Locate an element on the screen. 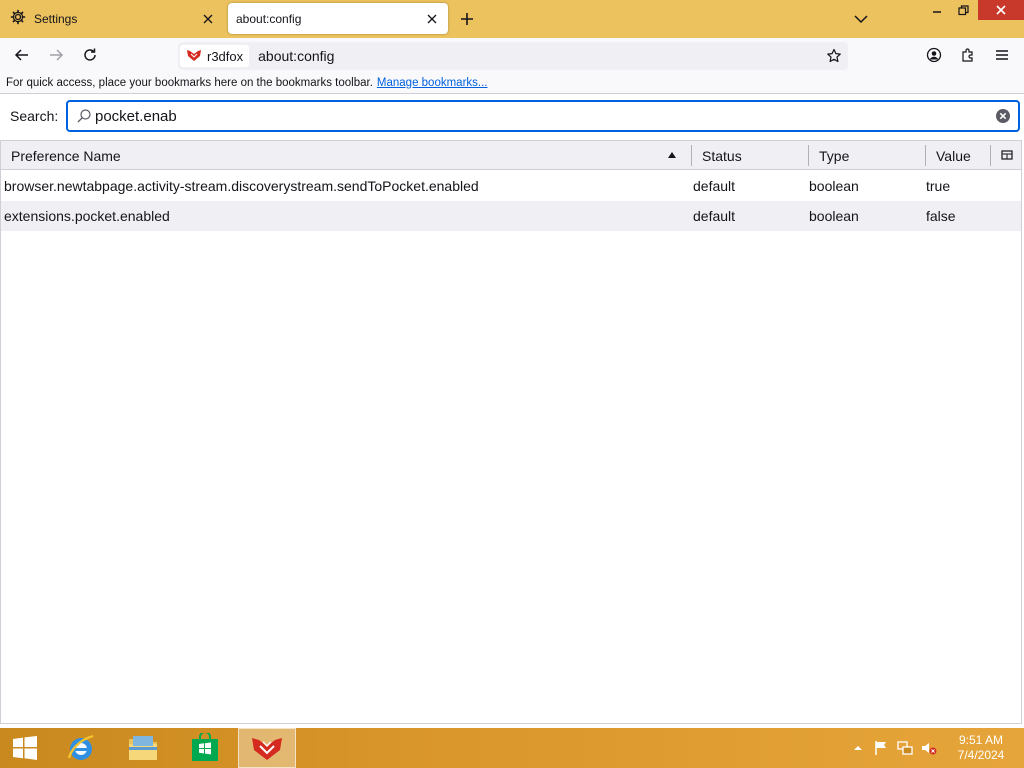 The height and width of the screenshot is (768, 1024). clear-search-icon is located at coordinates (1003, 116).